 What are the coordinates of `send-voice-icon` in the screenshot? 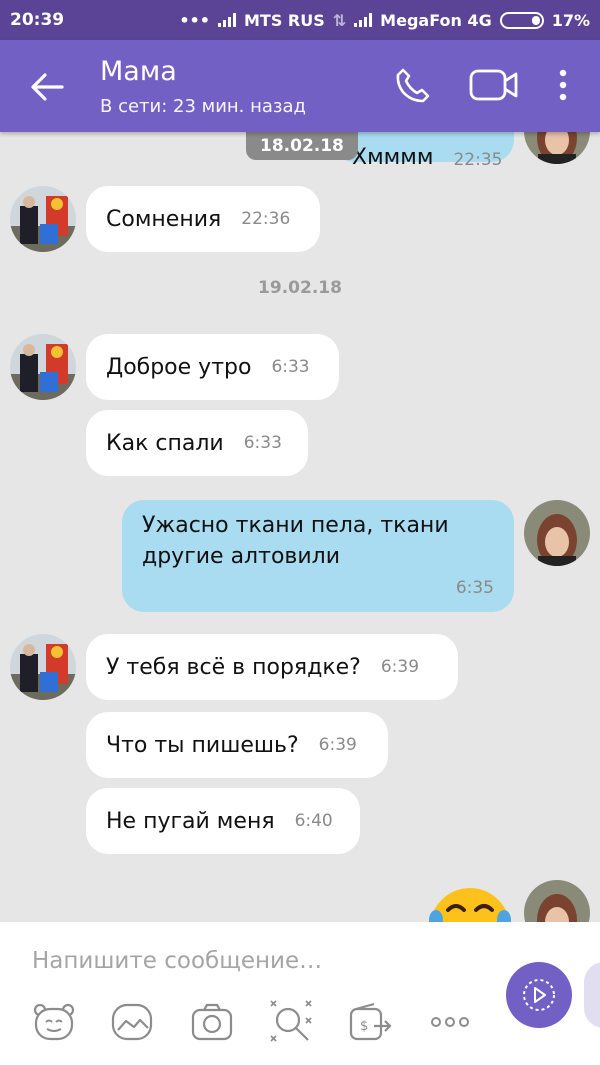 It's located at (539, 995).